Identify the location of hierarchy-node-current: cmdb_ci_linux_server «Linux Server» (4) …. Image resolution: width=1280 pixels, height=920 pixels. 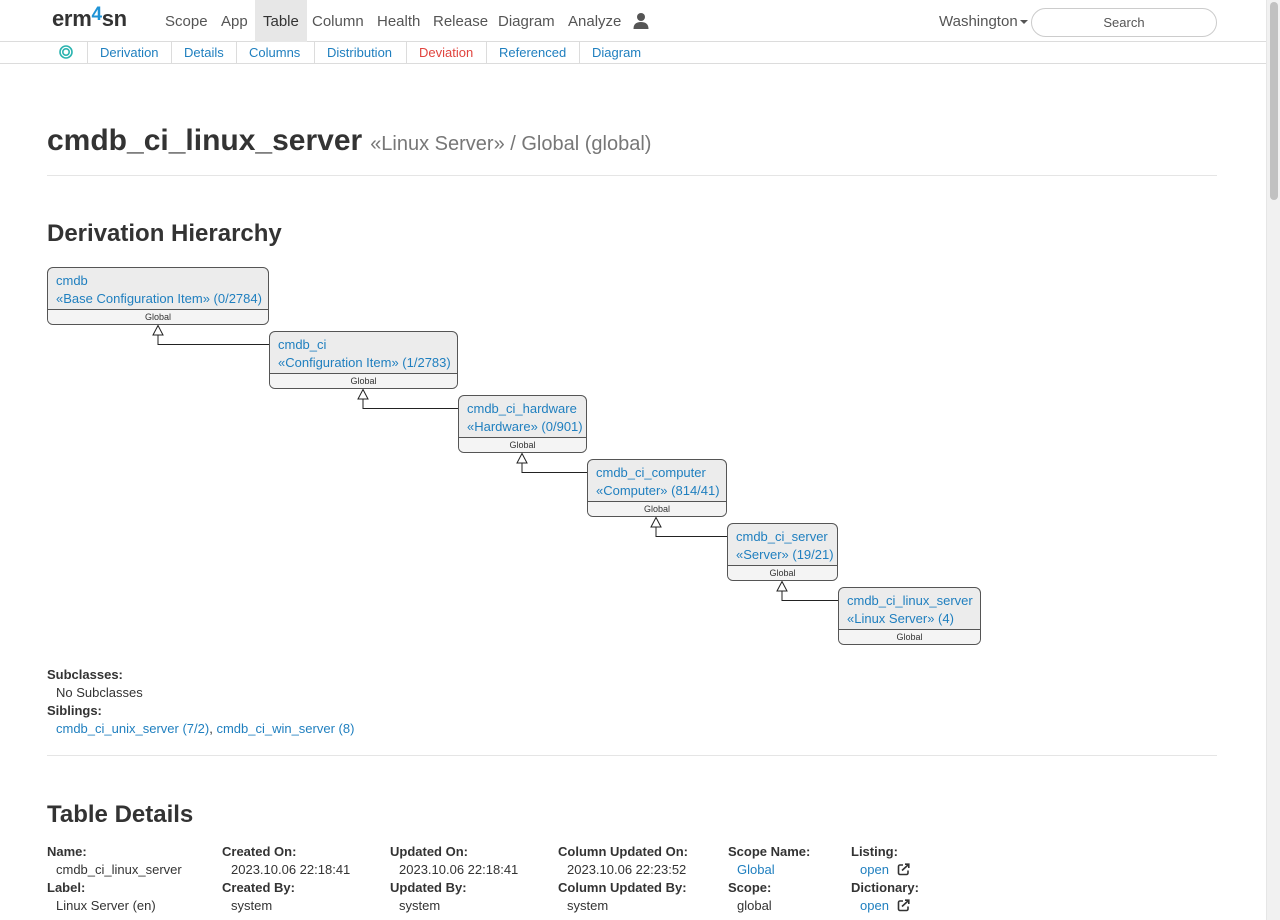
(909, 616).